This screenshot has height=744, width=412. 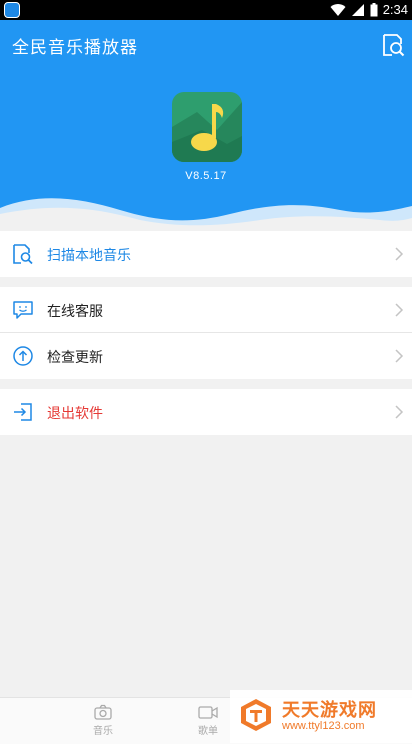 I want to click on notification-app-icon, so click(x=12, y=10).